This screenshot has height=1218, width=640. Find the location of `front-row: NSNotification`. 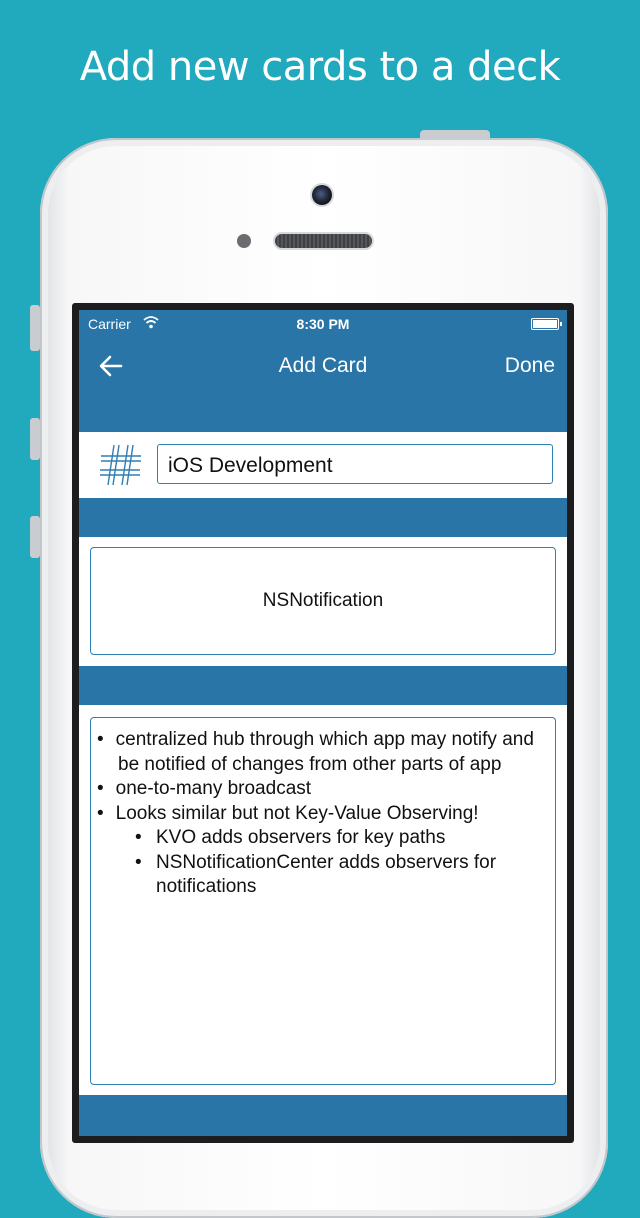

front-row: NSNotification is located at coordinates (323, 601).